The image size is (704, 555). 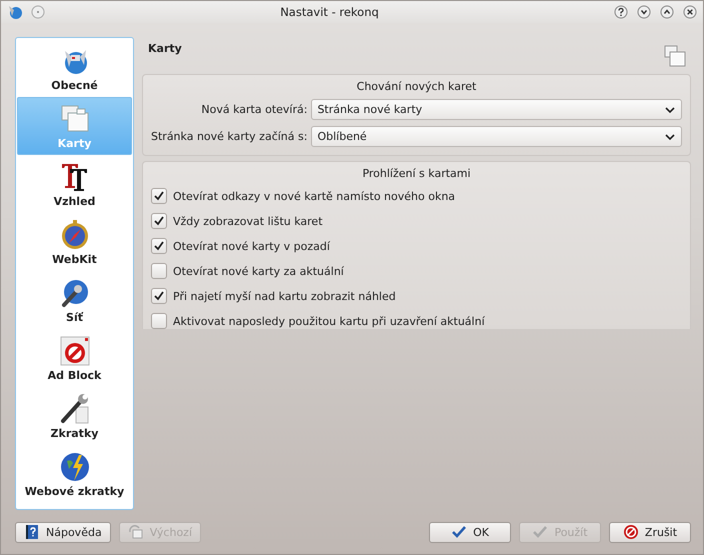 I want to click on dialog-button: Nápověda, so click(x=63, y=532).